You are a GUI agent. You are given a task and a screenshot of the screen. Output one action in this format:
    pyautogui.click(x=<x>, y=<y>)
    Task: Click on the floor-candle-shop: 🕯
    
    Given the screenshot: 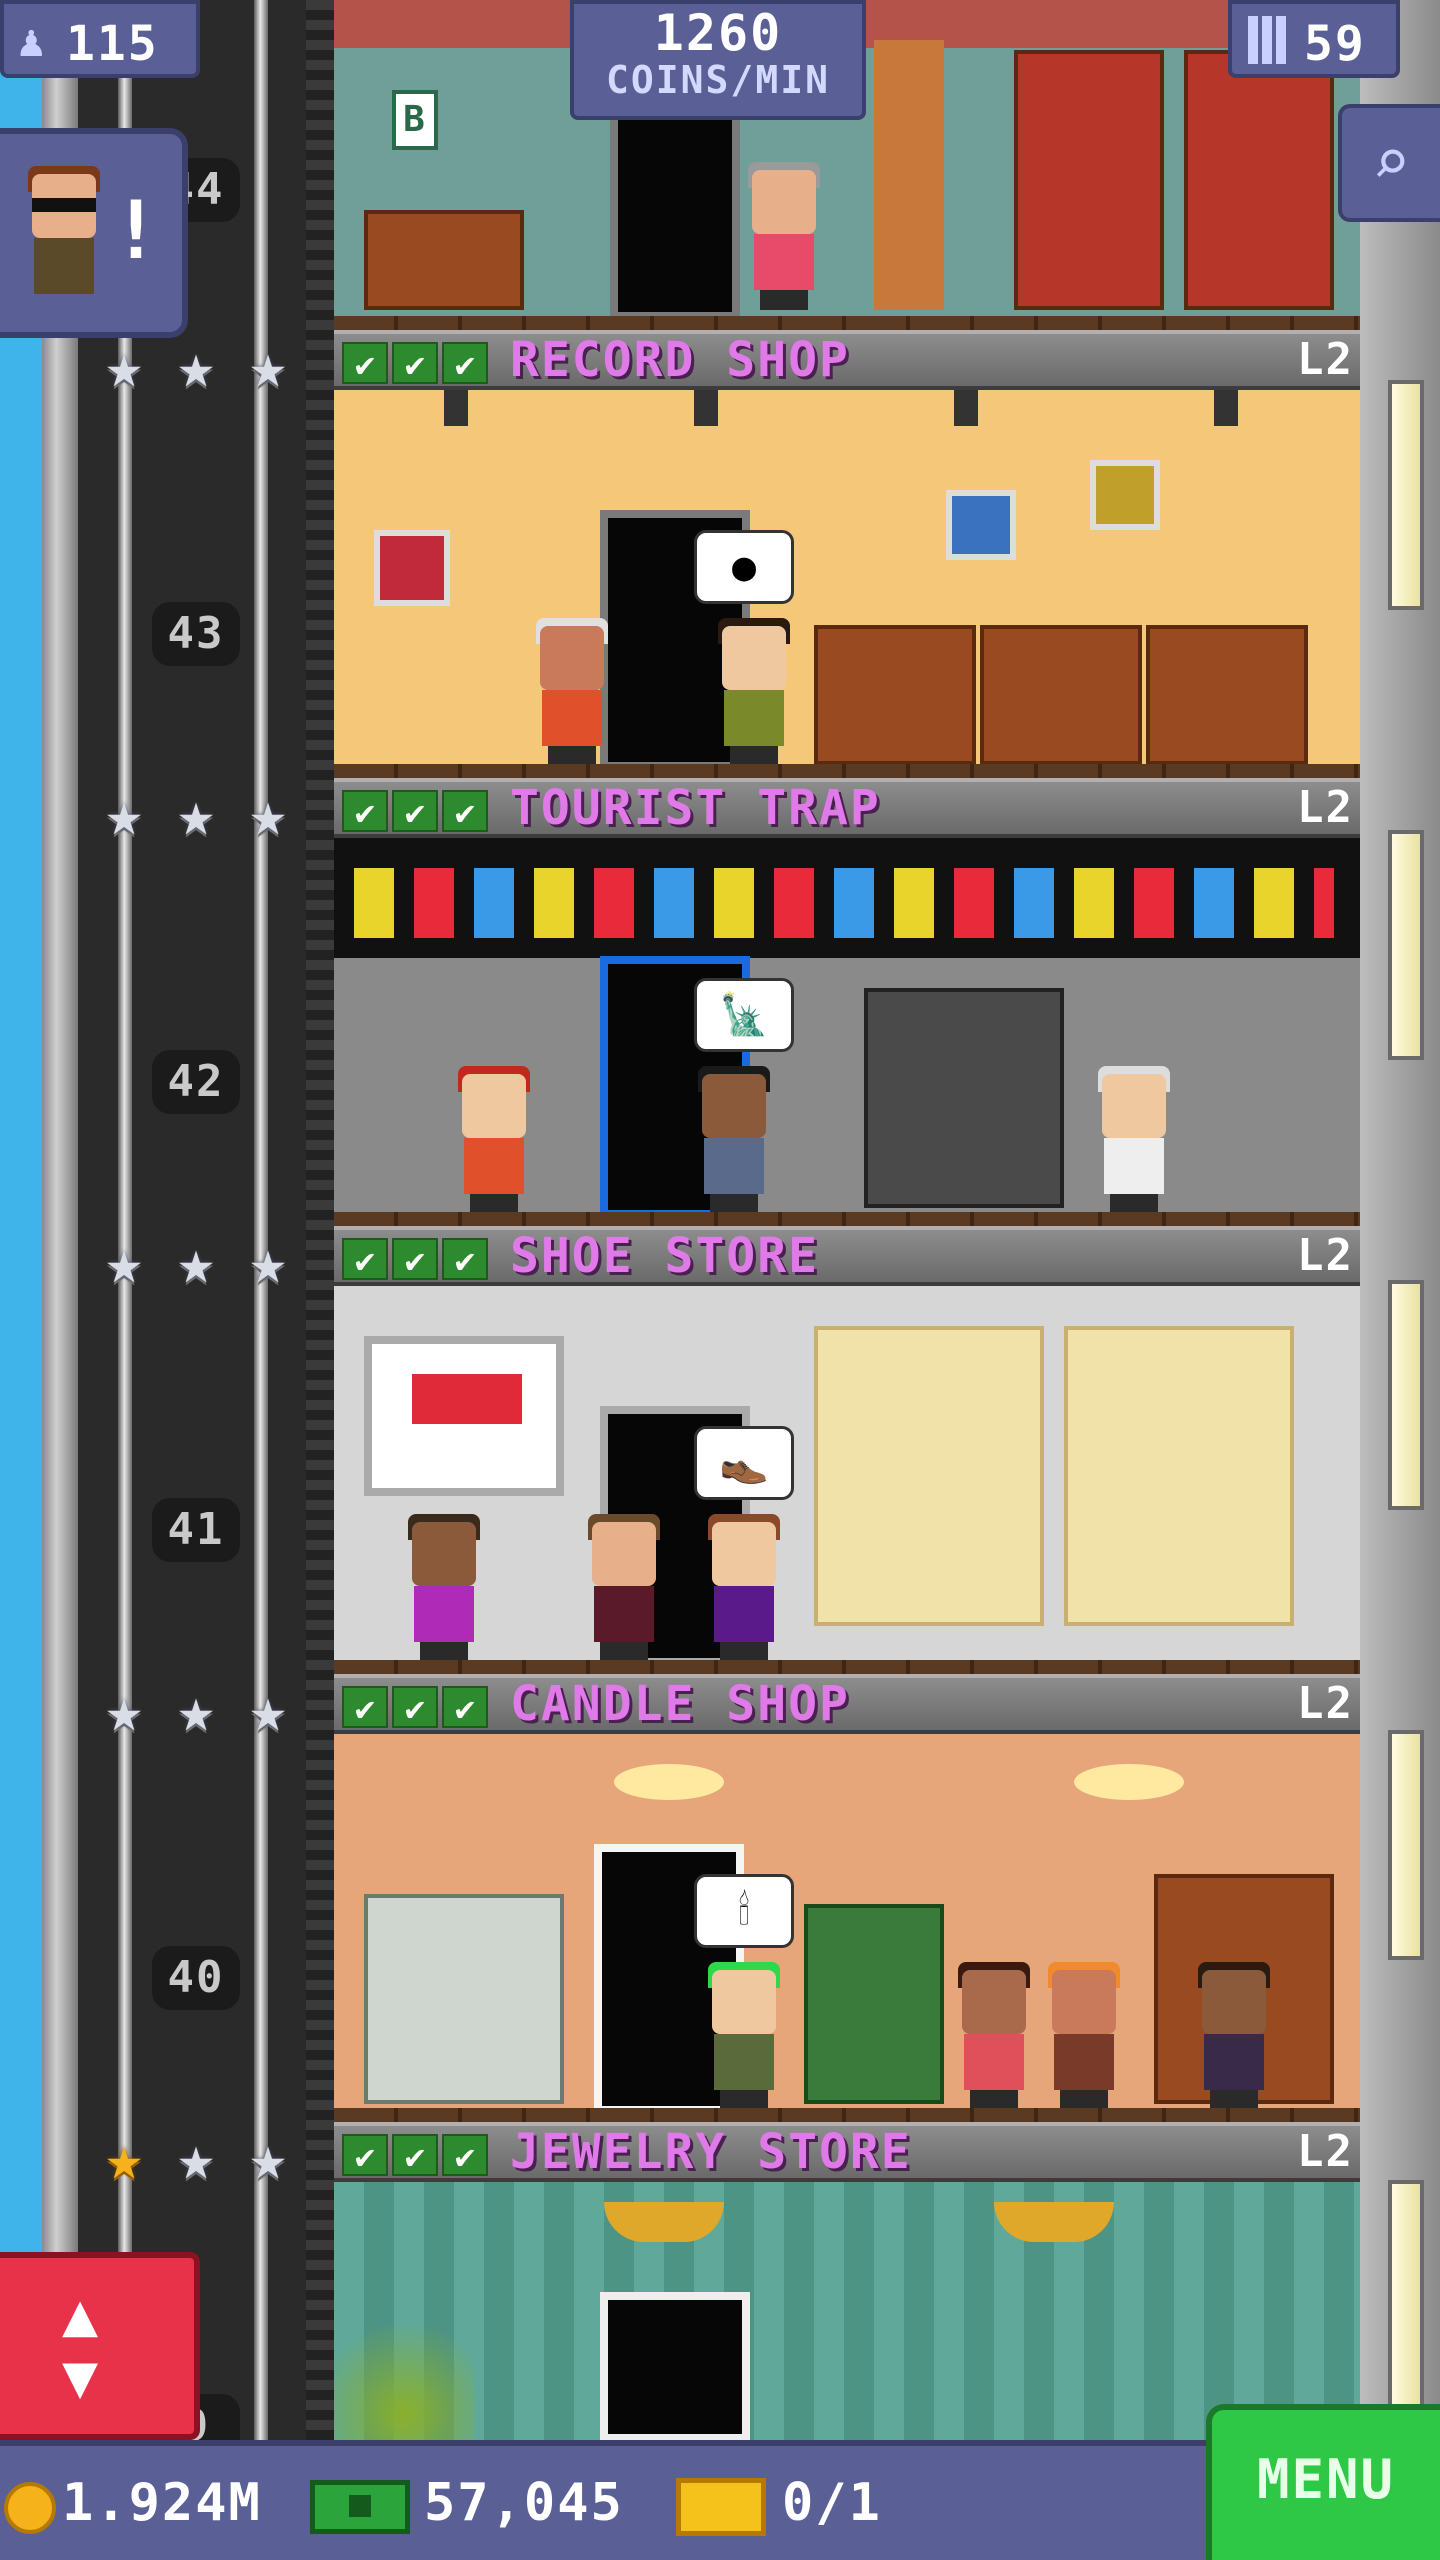 What is the action you would take?
    pyautogui.click(x=847, y=1928)
    